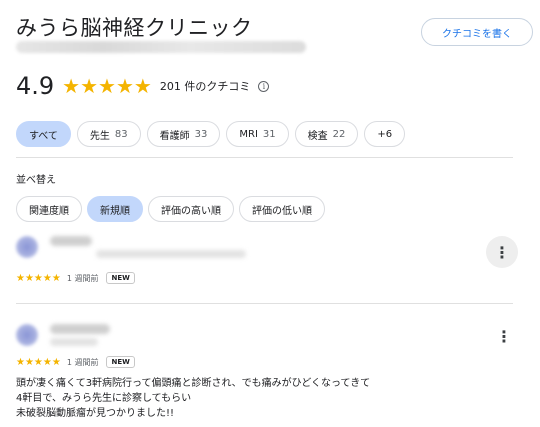  I want to click on sort-highest-chip: 評価の高い順, so click(191, 209).